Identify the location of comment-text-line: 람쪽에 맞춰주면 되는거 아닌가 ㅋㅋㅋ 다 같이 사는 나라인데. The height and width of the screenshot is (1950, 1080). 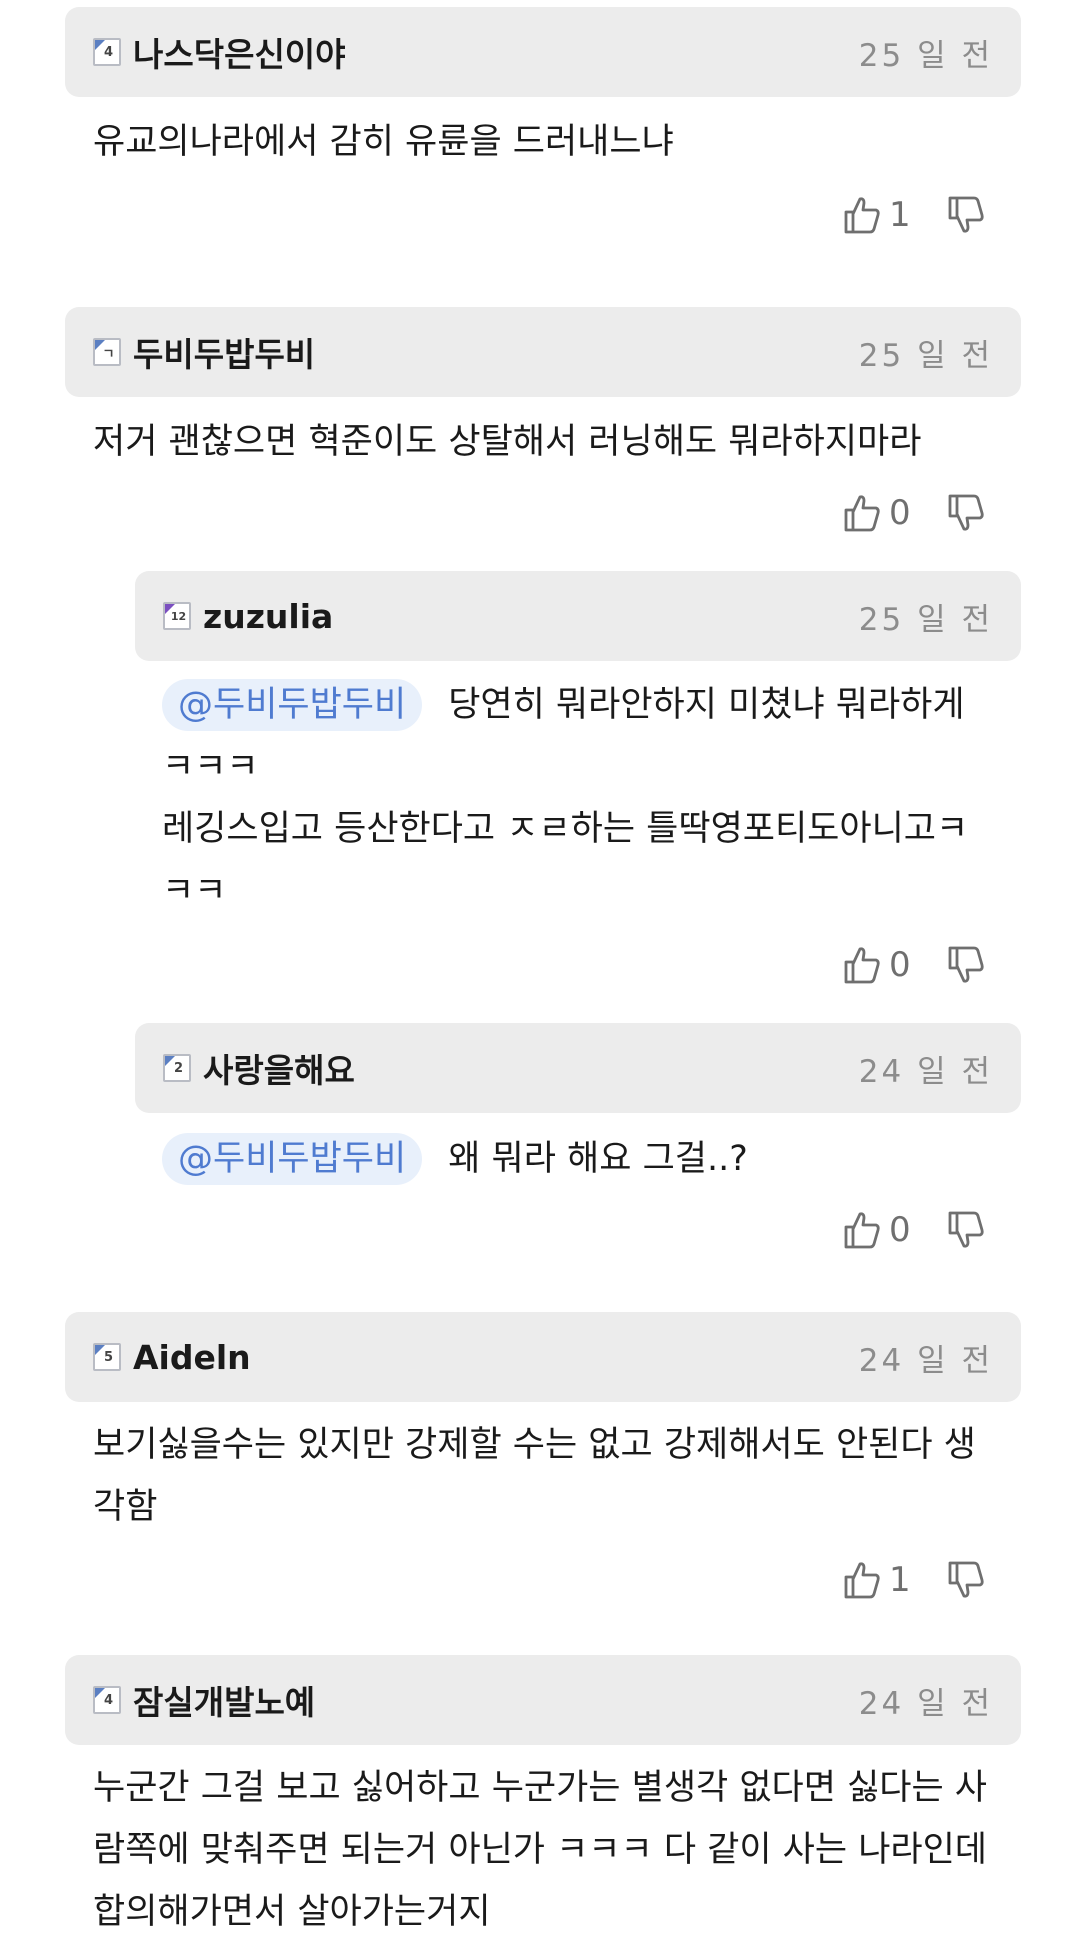
(540, 1850).